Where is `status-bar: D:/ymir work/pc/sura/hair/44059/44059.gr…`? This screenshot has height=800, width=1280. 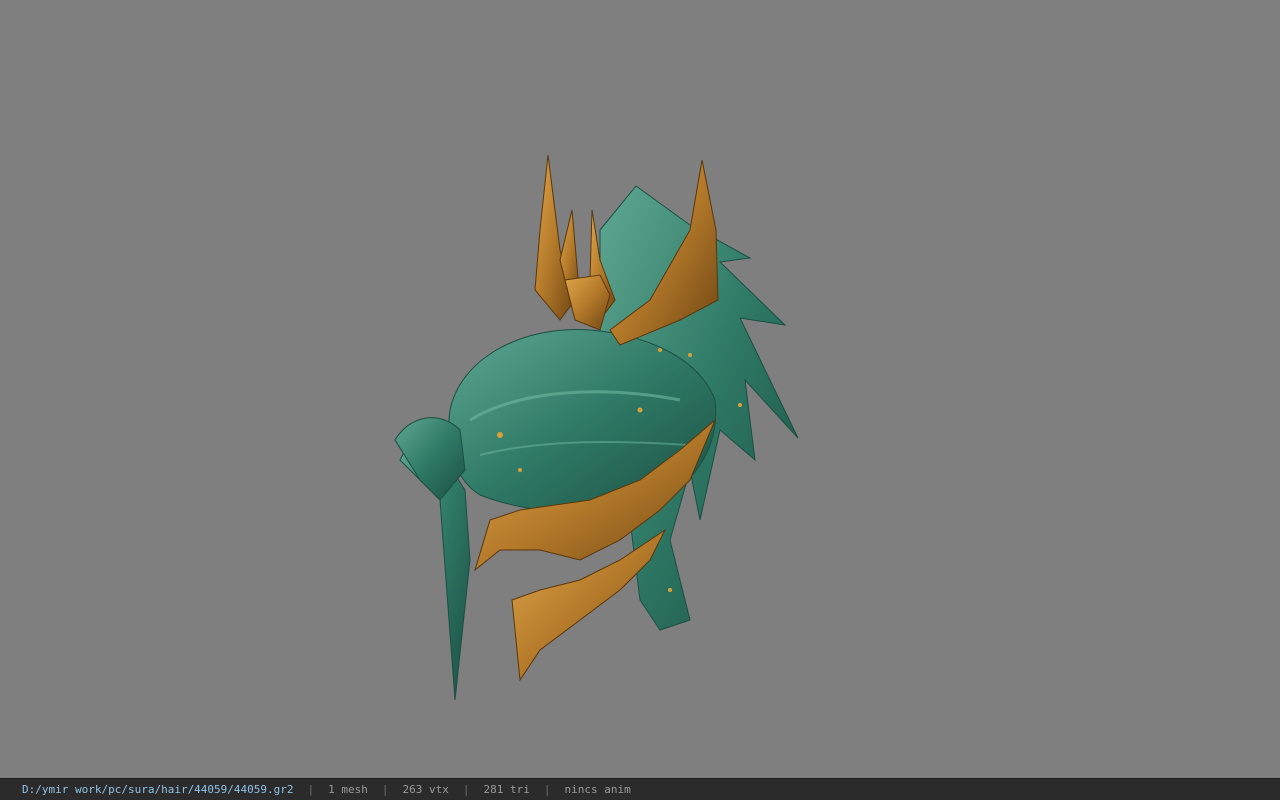 status-bar: D:/ymir work/pc/sura/hair/44059/44059.gr… is located at coordinates (640, 789).